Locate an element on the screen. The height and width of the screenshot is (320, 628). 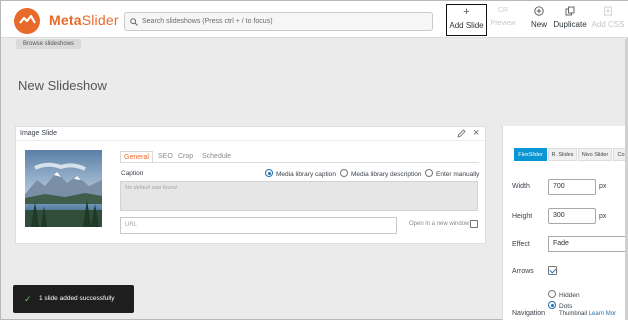
preview-icon: CR is located at coordinates (503, 10).